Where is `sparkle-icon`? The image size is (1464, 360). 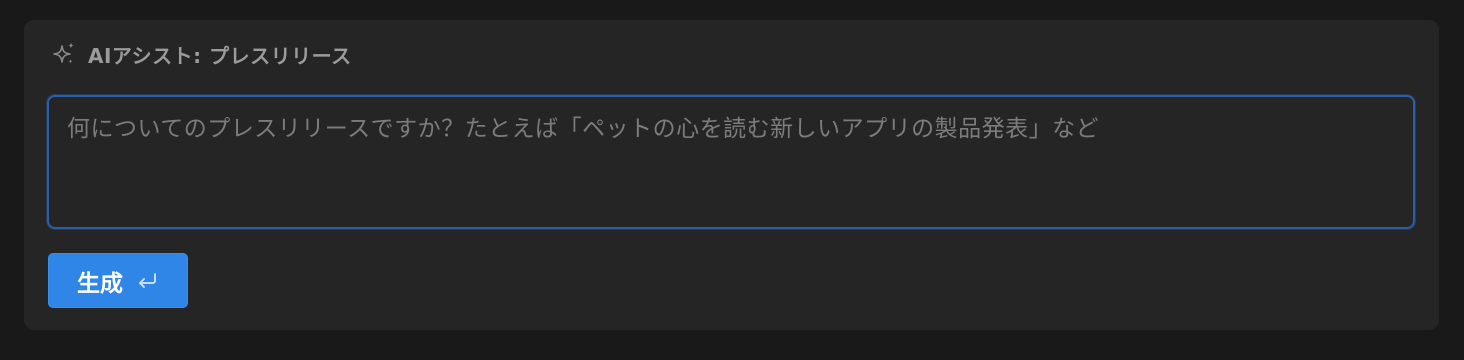 sparkle-icon is located at coordinates (64, 54).